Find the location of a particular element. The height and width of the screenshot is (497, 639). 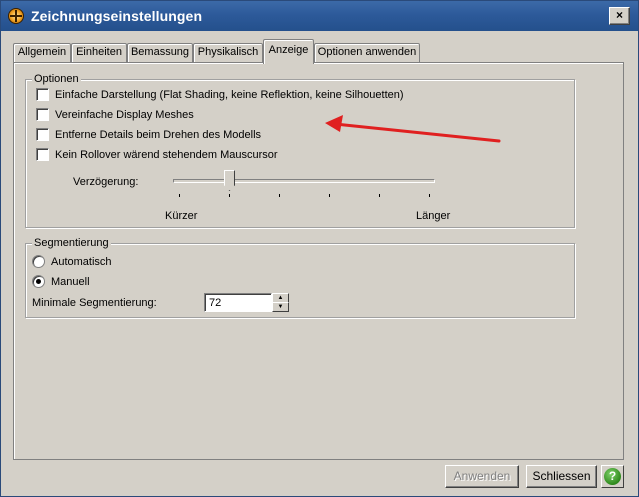

segmentation-group-label: Segmentierung is located at coordinates (71, 243).